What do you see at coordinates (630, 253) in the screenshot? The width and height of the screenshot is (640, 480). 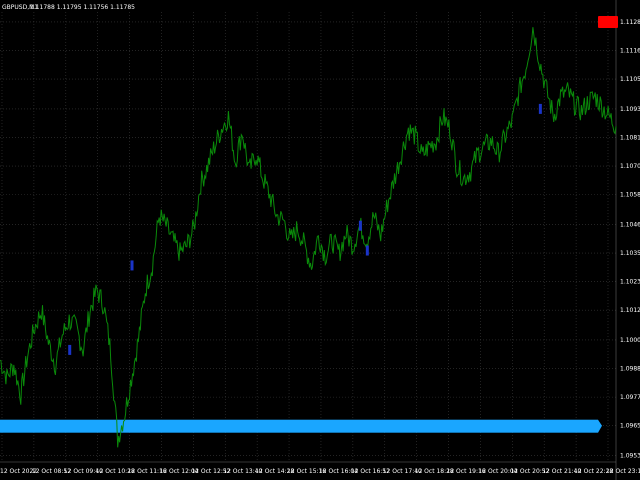 I see `y-tick-label: 1.10350` at bounding box center [630, 253].